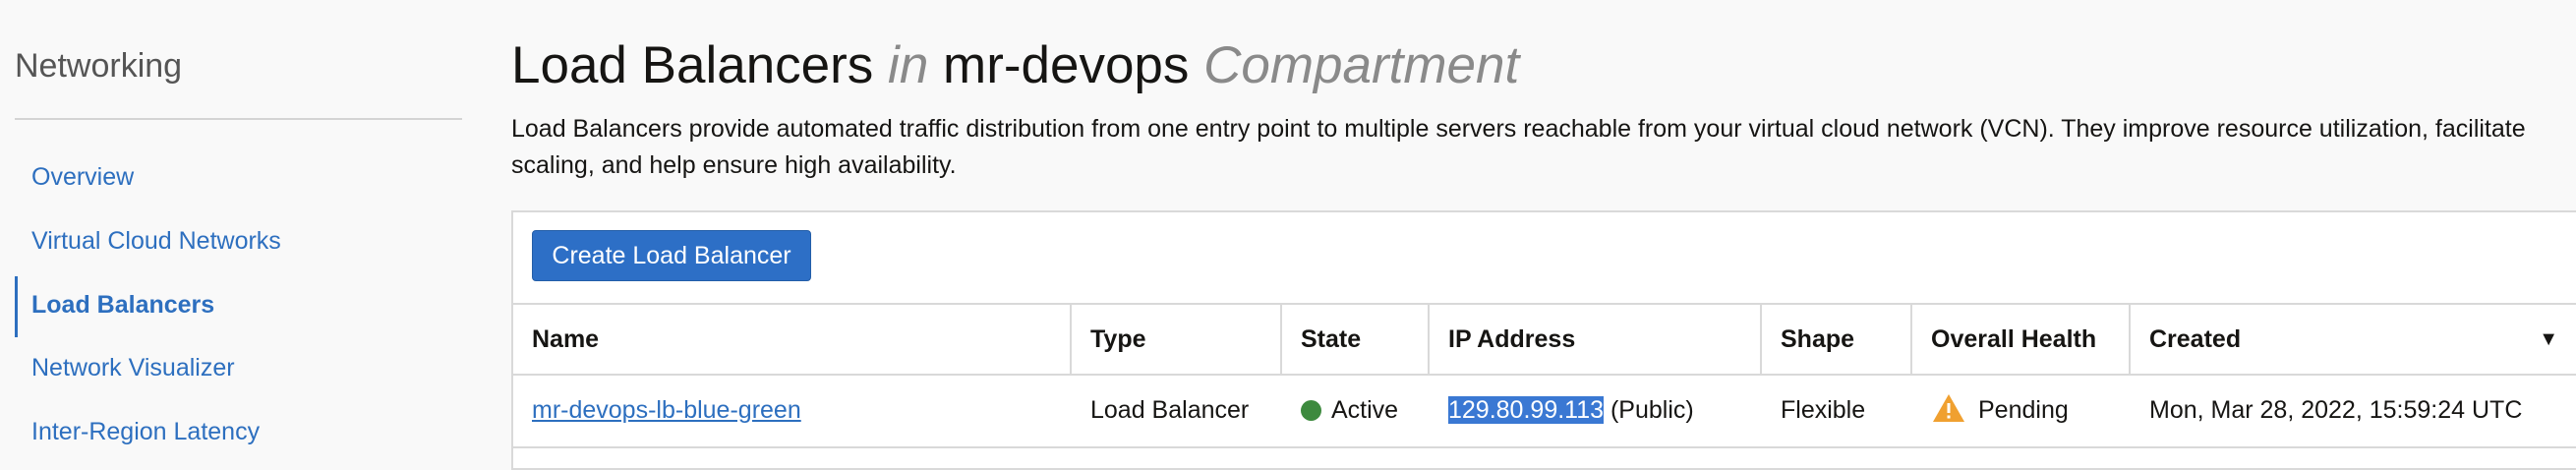  Describe the element at coordinates (99, 66) in the screenshot. I see `sidebar-title: Networking` at that location.